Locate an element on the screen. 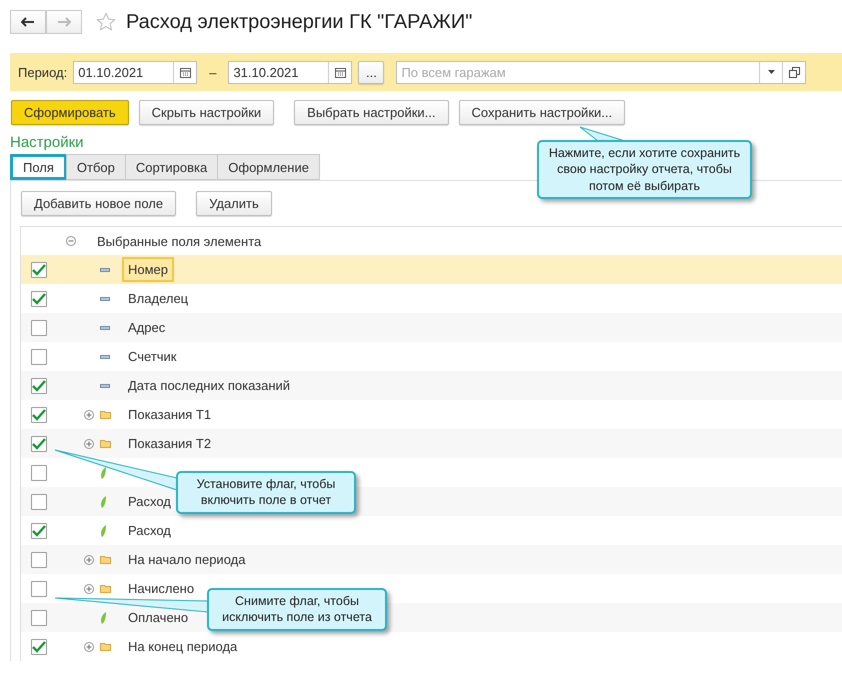 Image resolution: width=842 pixels, height=674 pixels. field-label: Дата последних показаний is located at coordinates (209, 386).